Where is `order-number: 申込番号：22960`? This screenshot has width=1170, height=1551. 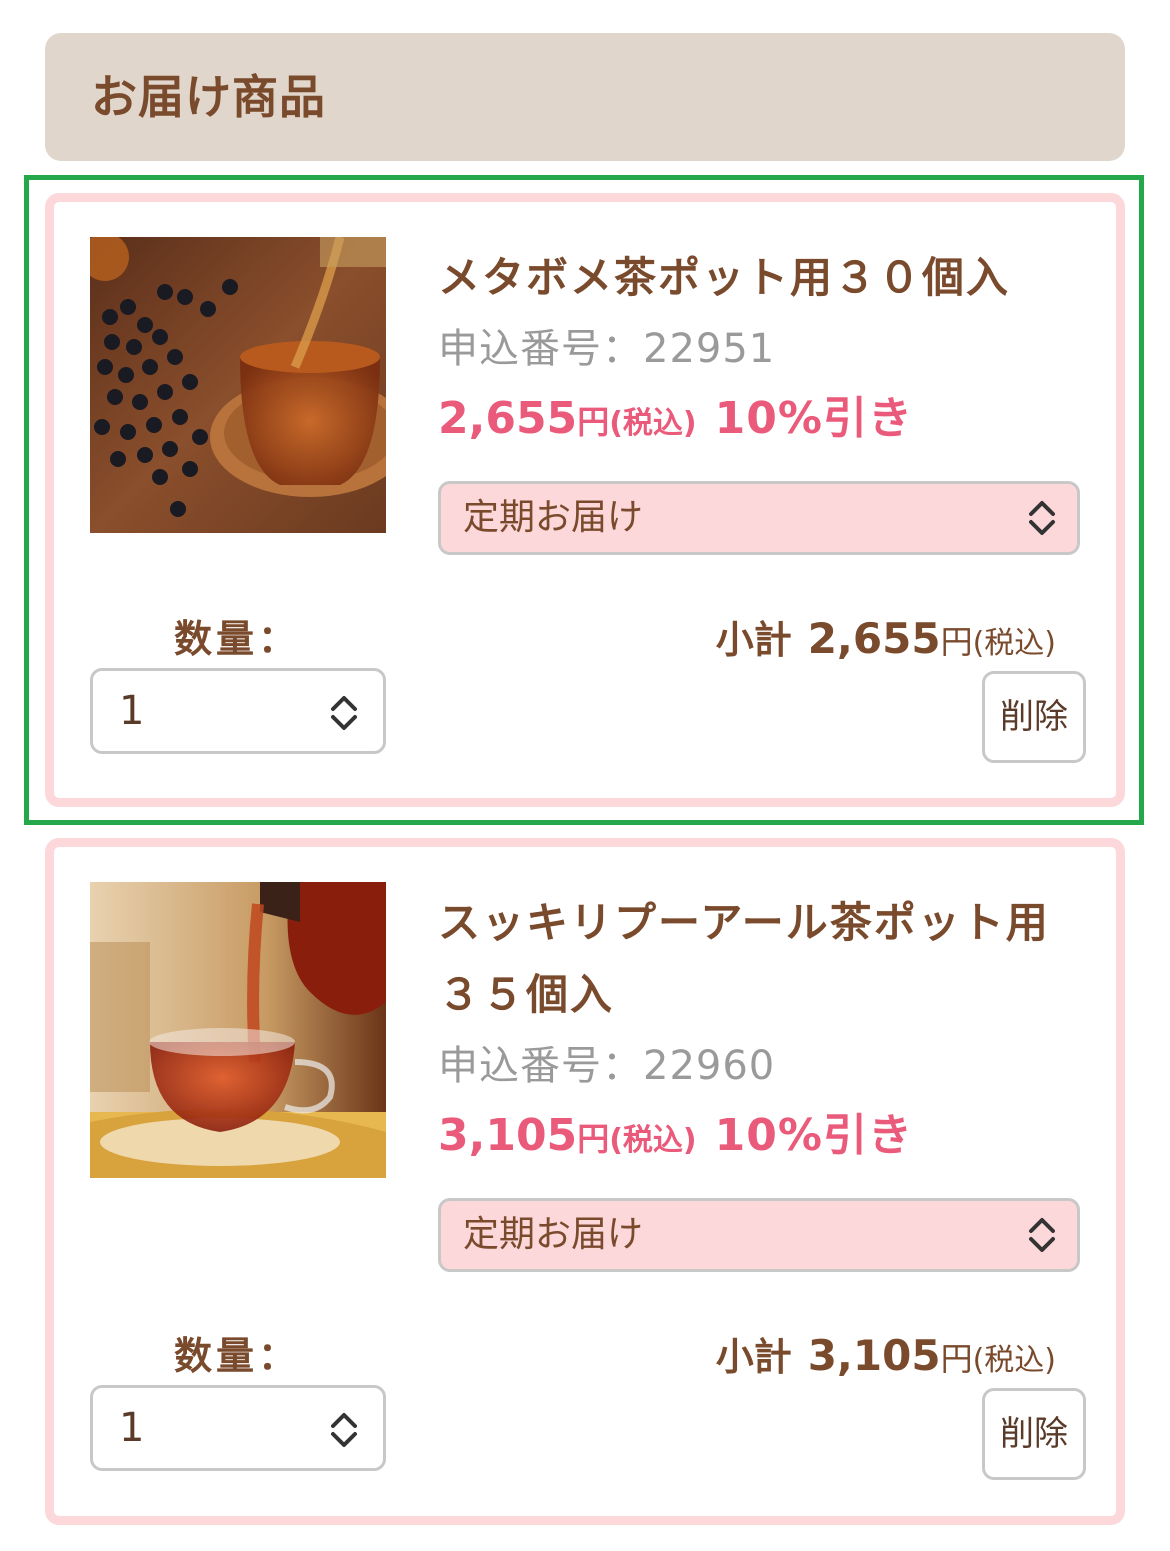 order-number: 申込番号：22960 is located at coordinates (607, 1066).